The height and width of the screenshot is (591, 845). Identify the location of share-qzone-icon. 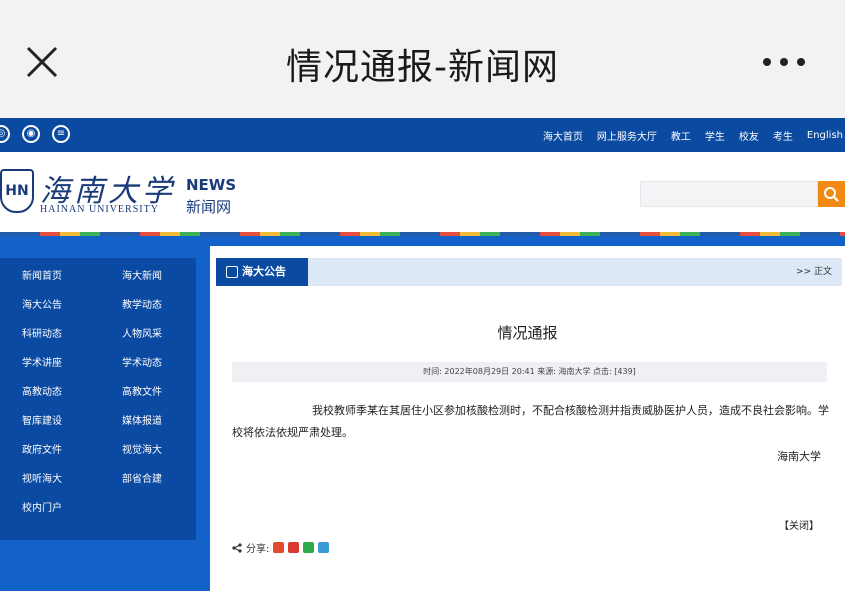
(324, 547).